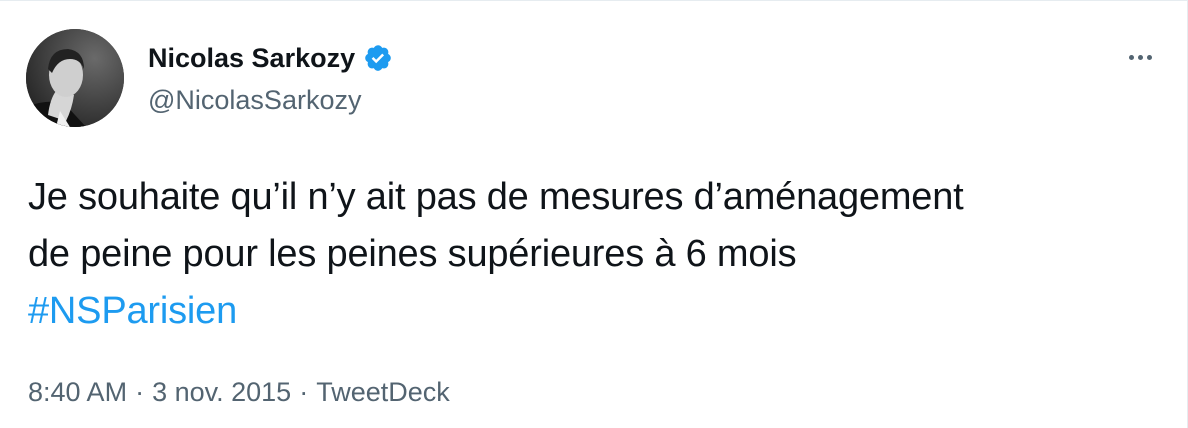 The height and width of the screenshot is (428, 1188). Describe the element at coordinates (1131, 57) in the screenshot. I see `more-horizontal-icon` at that location.